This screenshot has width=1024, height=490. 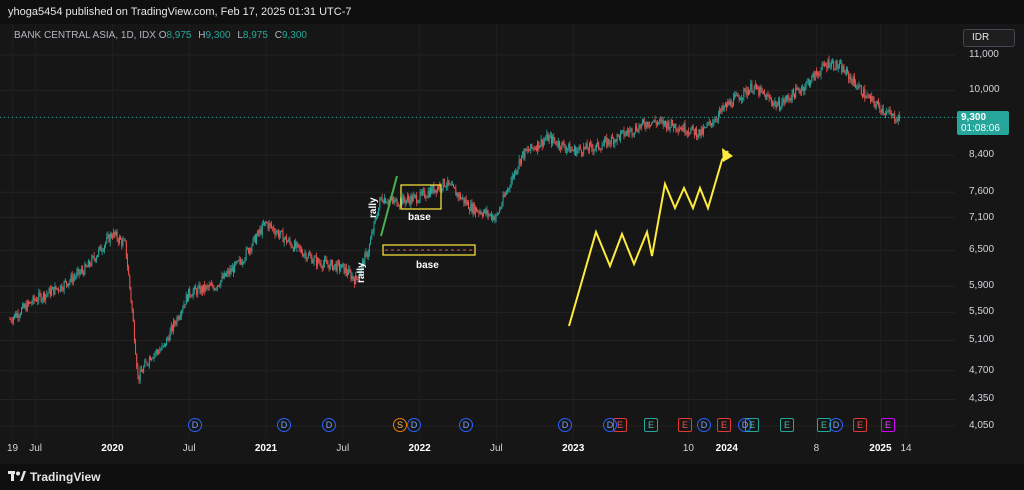 What do you see at coordinates (266, 448) in the screenshot?
I see `x-tick-label: 2021` at bounding box center [266, 448].